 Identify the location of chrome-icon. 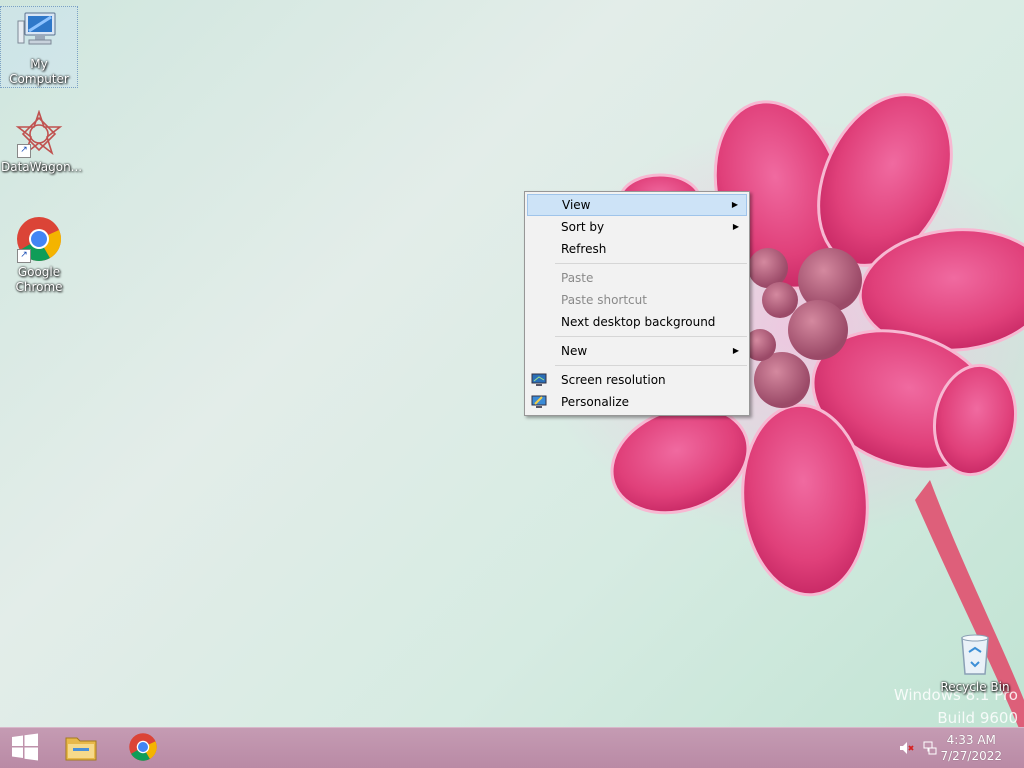
(143, 748).